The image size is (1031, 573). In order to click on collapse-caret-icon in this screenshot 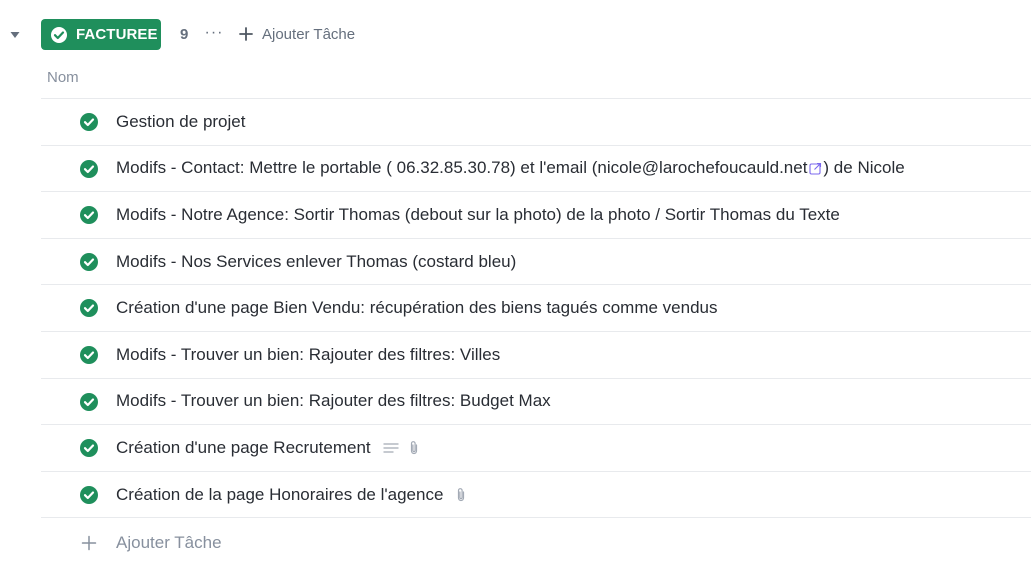, I will do `click(15, 35)`.